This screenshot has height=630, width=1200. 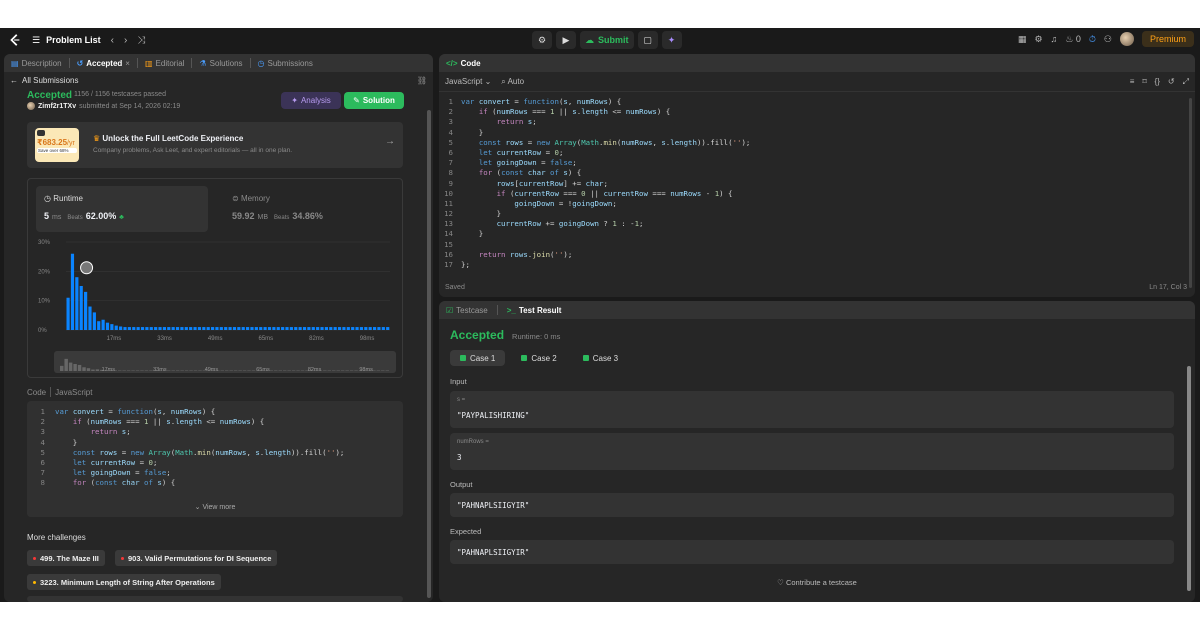 I want to click on shuffle-icon: ⤨, so click(x=141, y=40).